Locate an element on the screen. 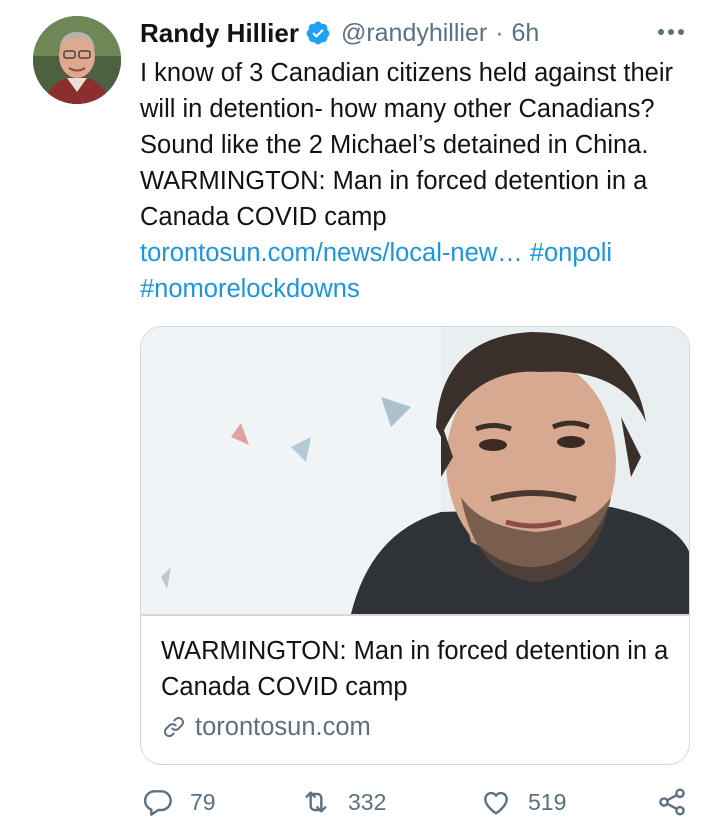  tweet-actions: 79 332 519 is located at coordinates (360, 802).